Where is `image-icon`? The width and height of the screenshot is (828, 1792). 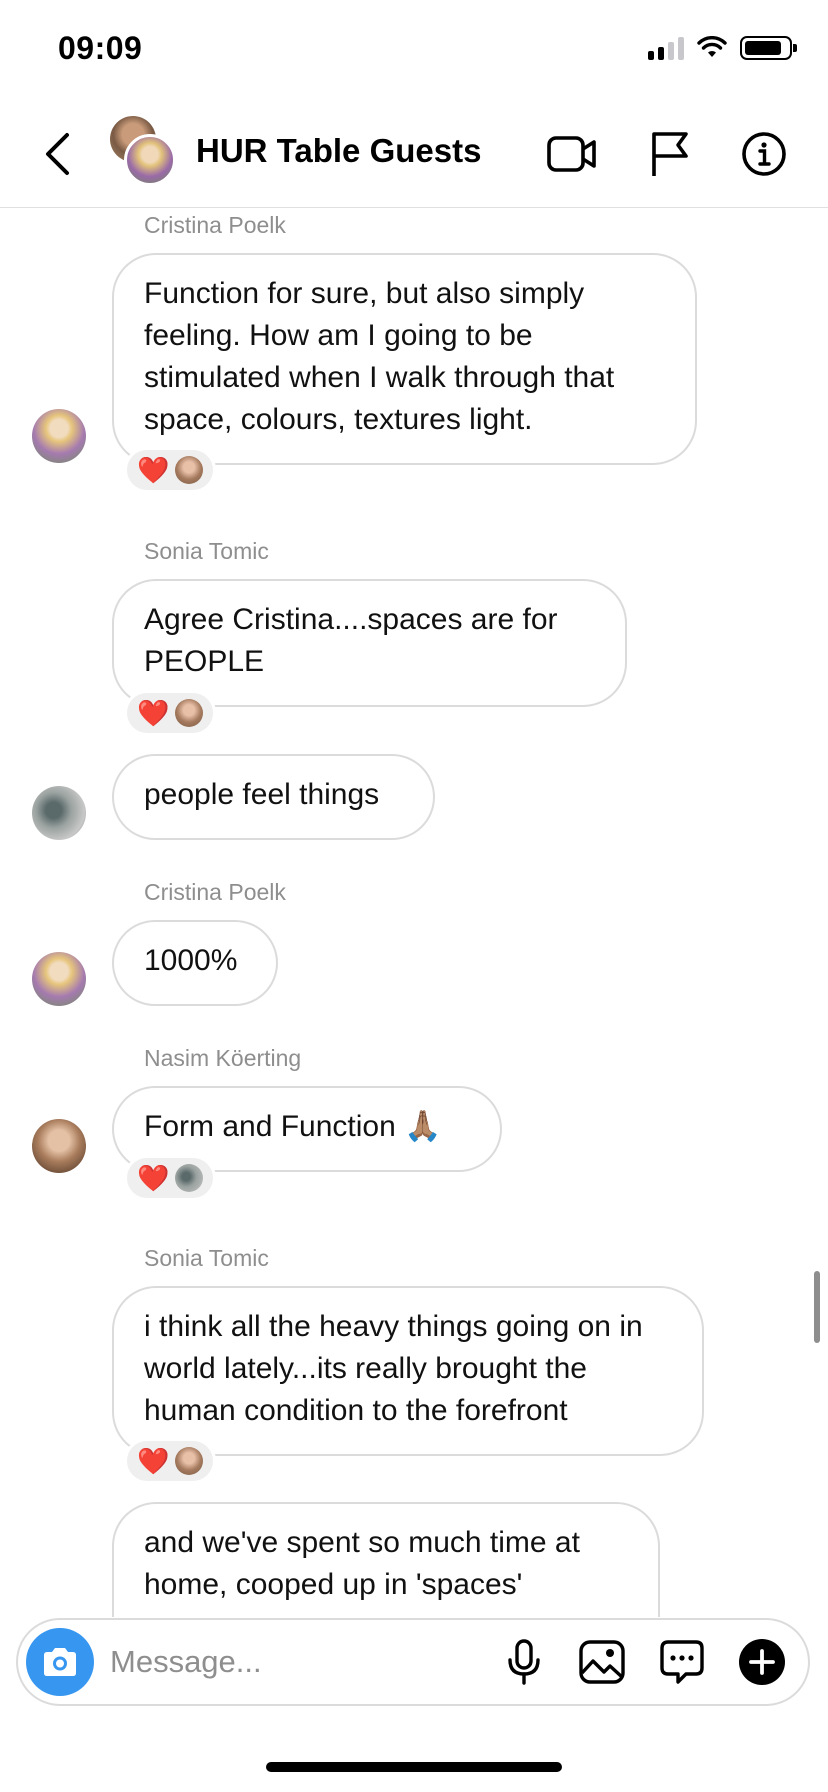
image-icon is located at coordinates (602, 1662).